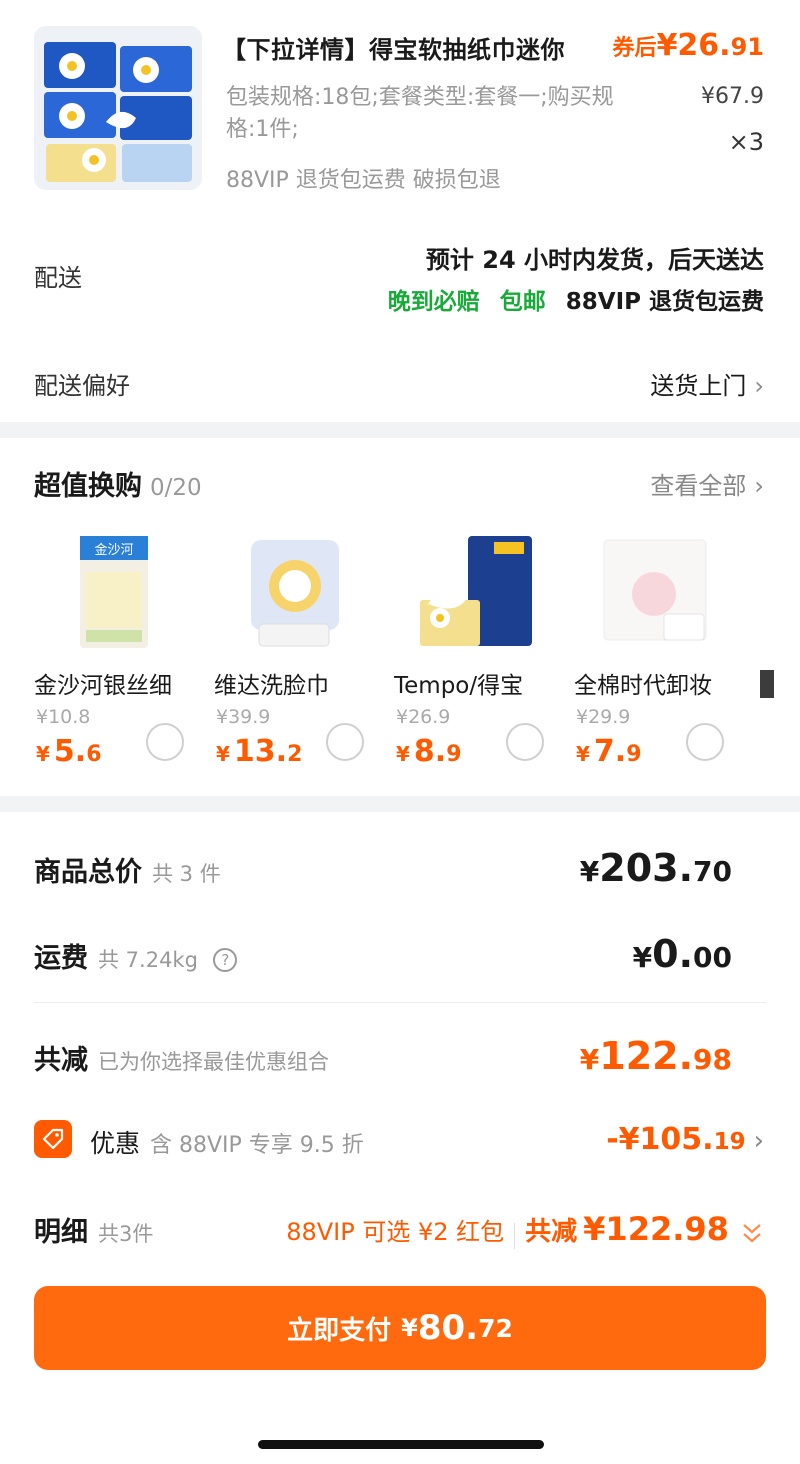 Image resolution: width=800 pixels, height=1464 pixels. I want to click on noodle-pack-icon: 金沙河, so click(114, 592).